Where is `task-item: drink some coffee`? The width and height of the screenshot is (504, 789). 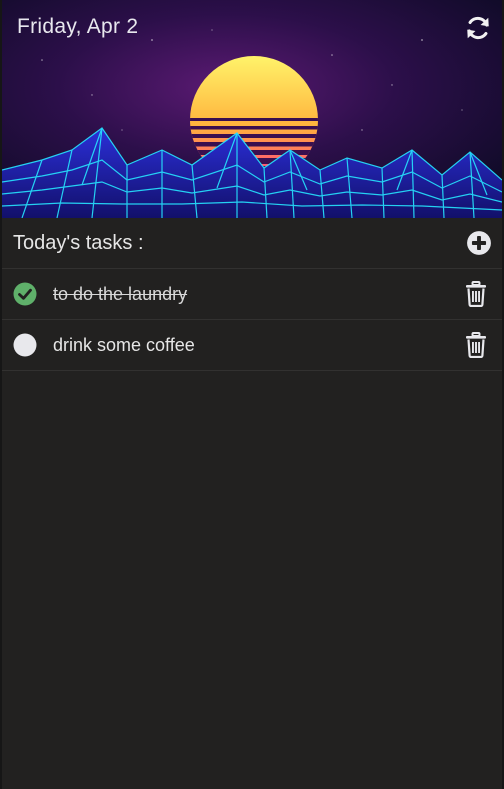 task-item: drink some coffee is located at coordinates (252, 345).